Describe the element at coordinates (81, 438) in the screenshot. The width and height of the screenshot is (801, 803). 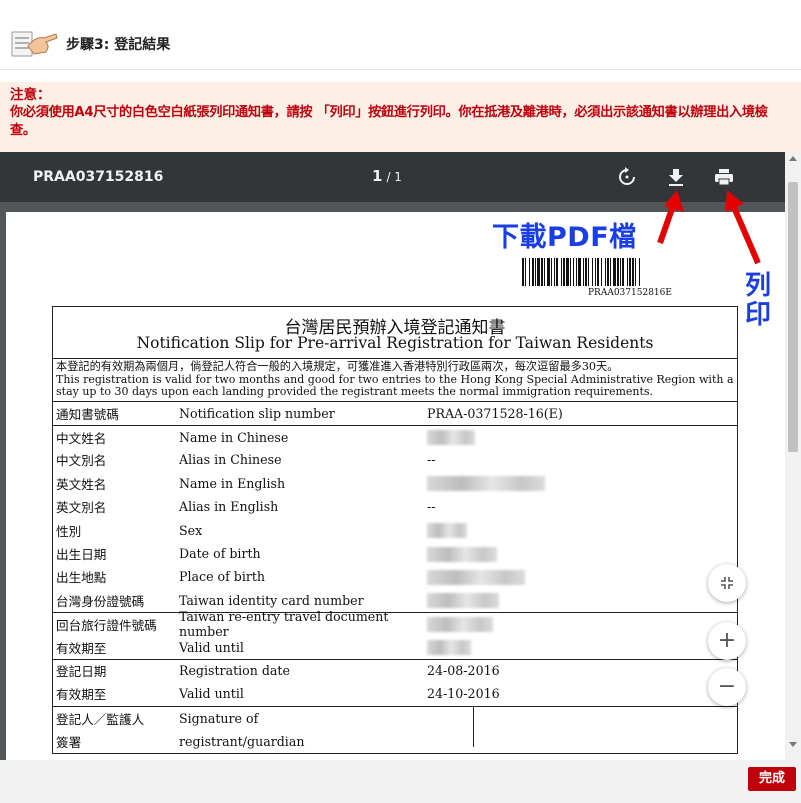
I see `field-label-zh: 中文姓名` at that location.